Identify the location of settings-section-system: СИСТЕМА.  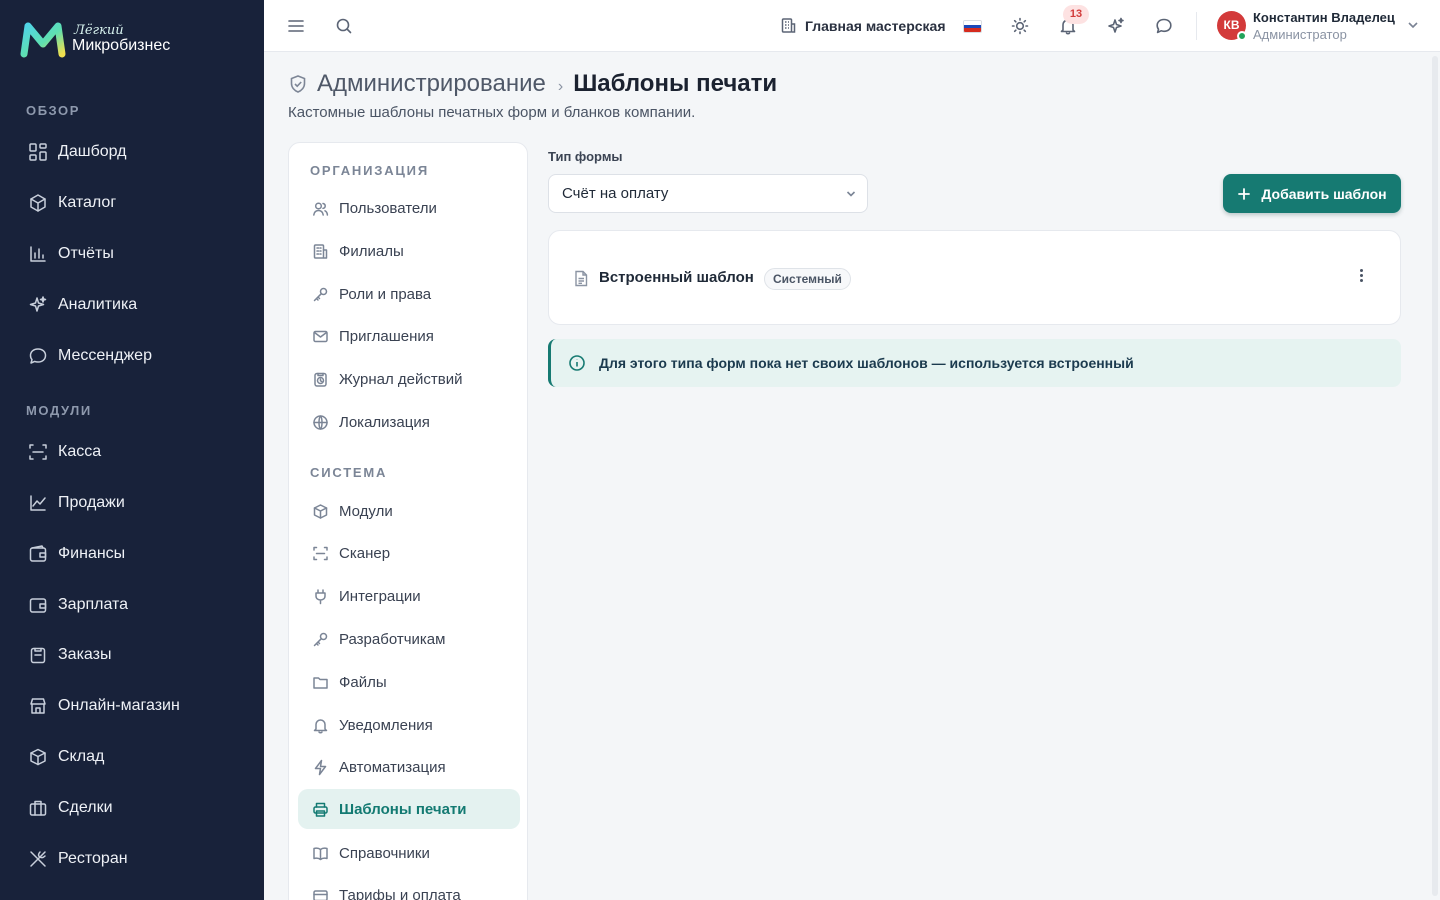
(349, 472).